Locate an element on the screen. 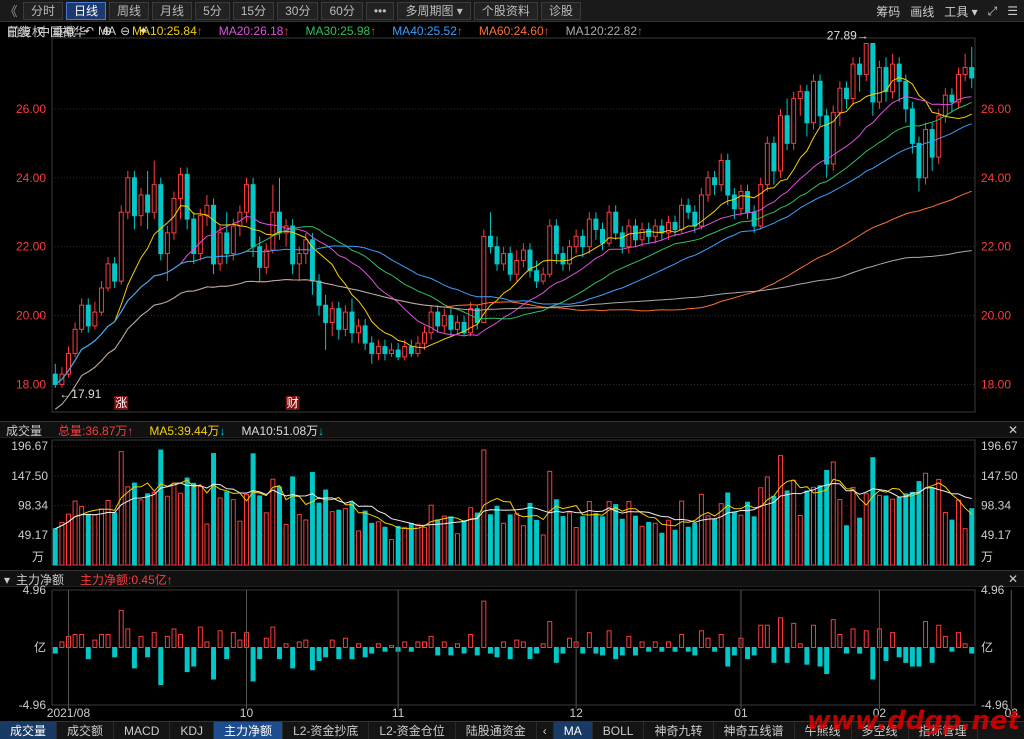  volume-unit-label: 万 is located at coordinates (987, 557).